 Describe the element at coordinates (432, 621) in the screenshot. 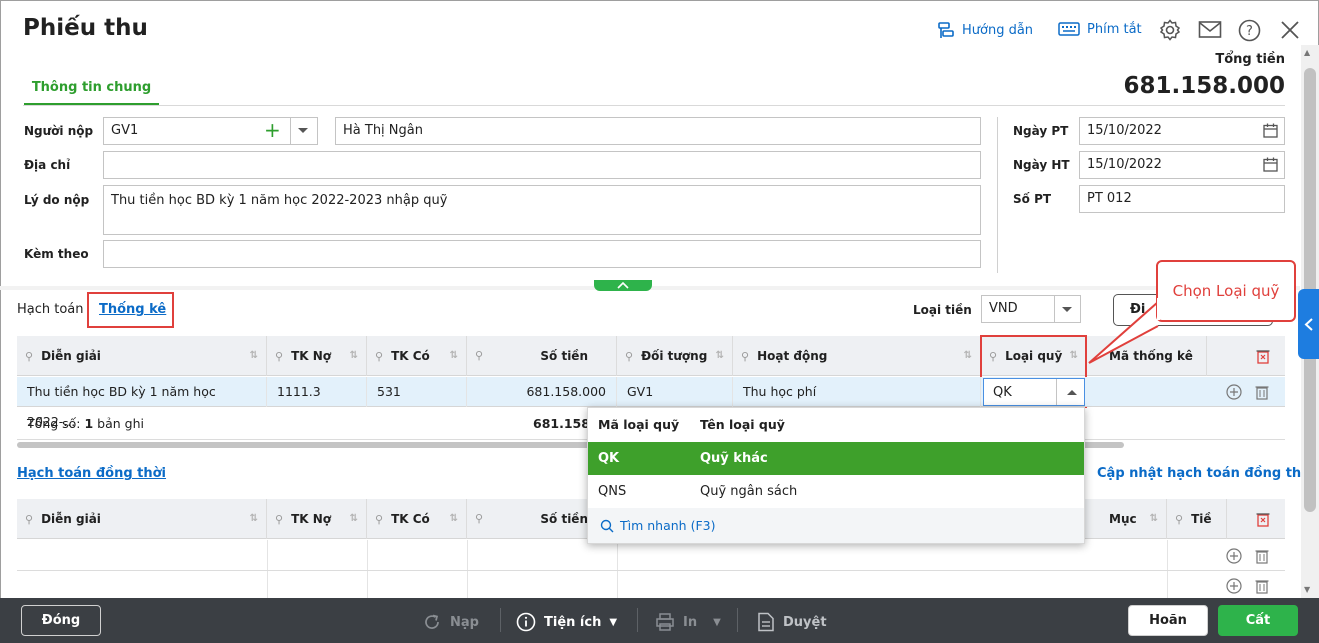

I see `refresh-icon` at that location.